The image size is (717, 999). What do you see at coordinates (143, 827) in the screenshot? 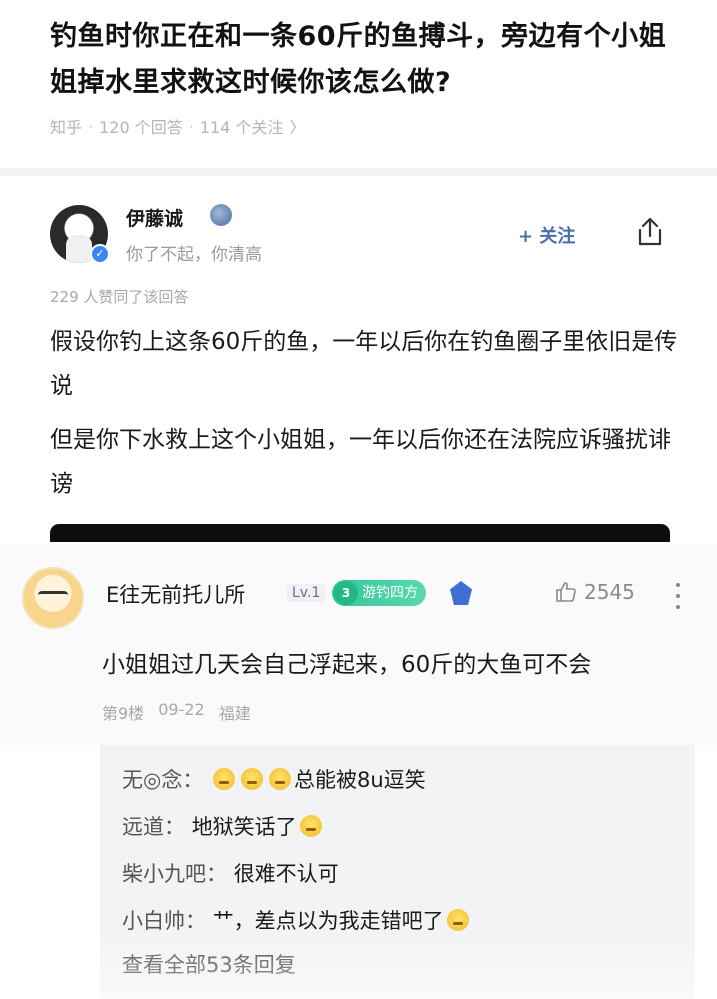
I see `reply-author: 远道` at bounding box center [143, 827].